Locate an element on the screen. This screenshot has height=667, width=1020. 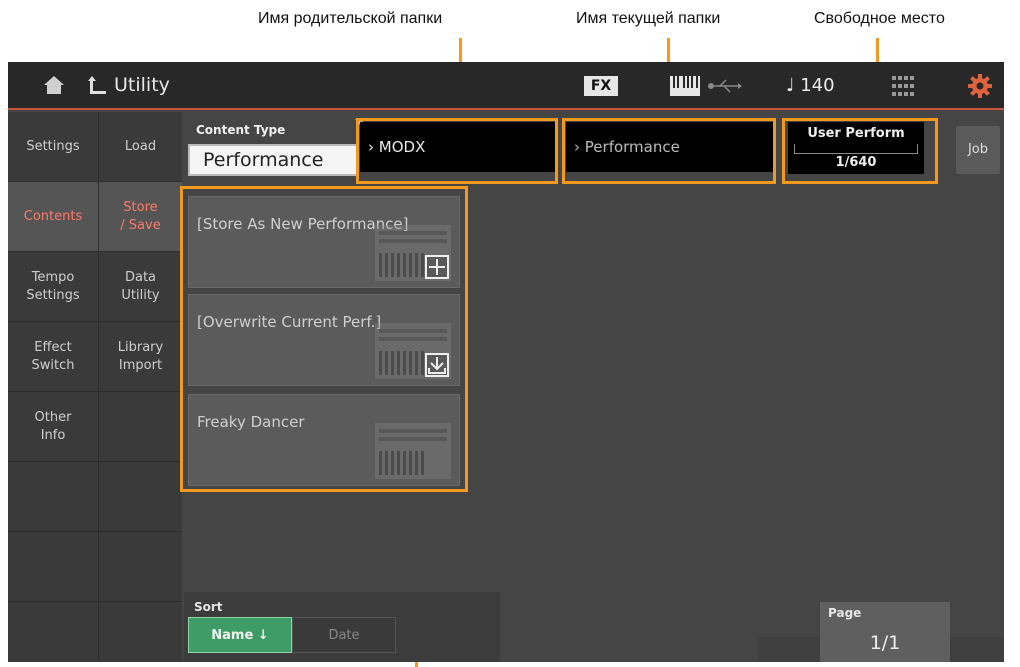
keyboard-thumbnail-icon is located at coordinates (413, 451).